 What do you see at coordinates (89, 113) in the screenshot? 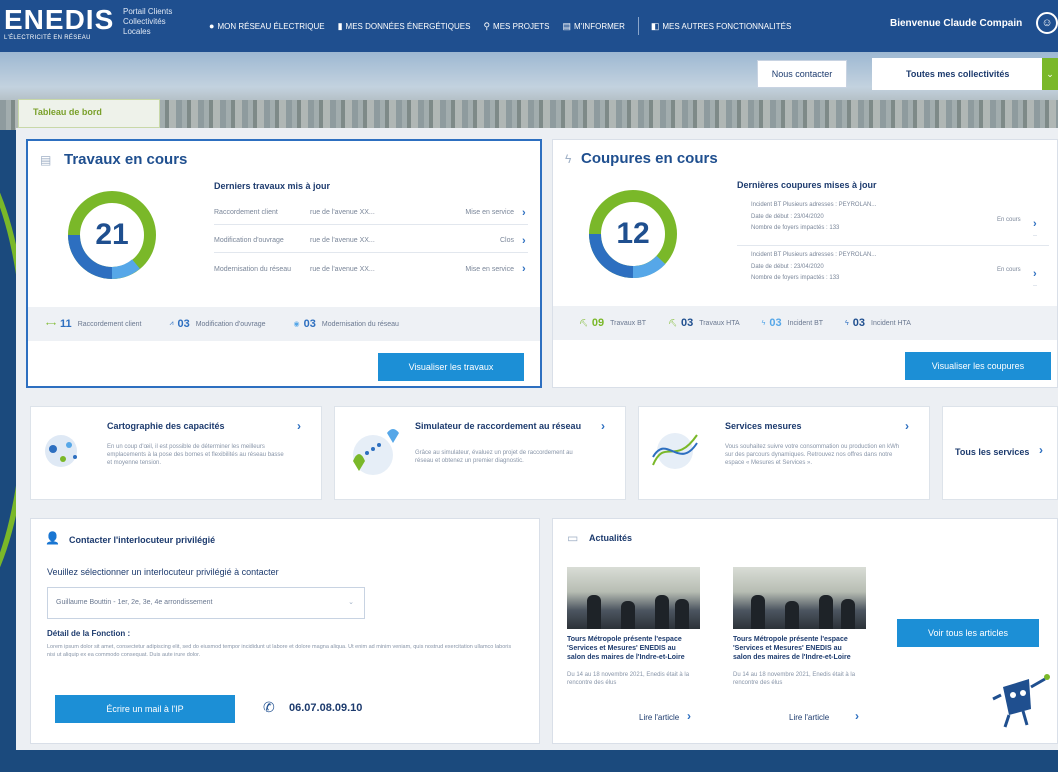
I see `tab-dashboard: Tableau de bord` at bounding box center [89, 113].